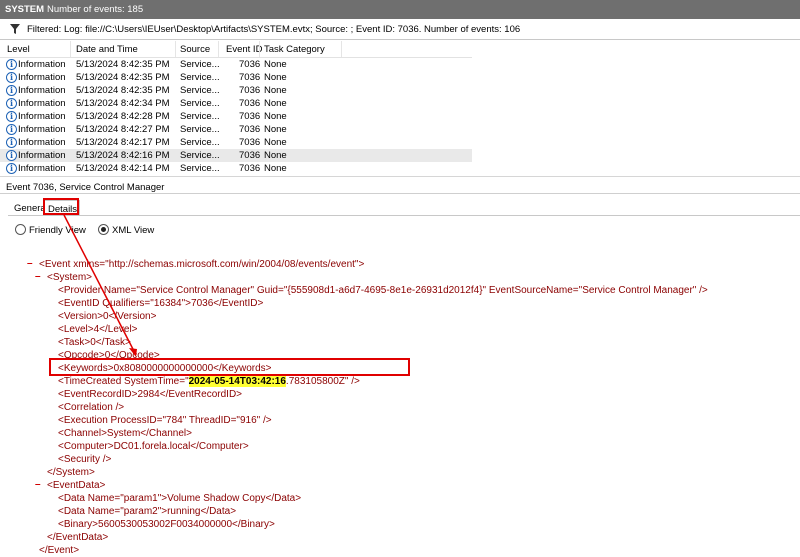 The image size is (800, 557). Describe the element at coordinates (400, 9) in the screenshot. I see `log-title-bar: SYSTEM Number of events: 185` at that location.